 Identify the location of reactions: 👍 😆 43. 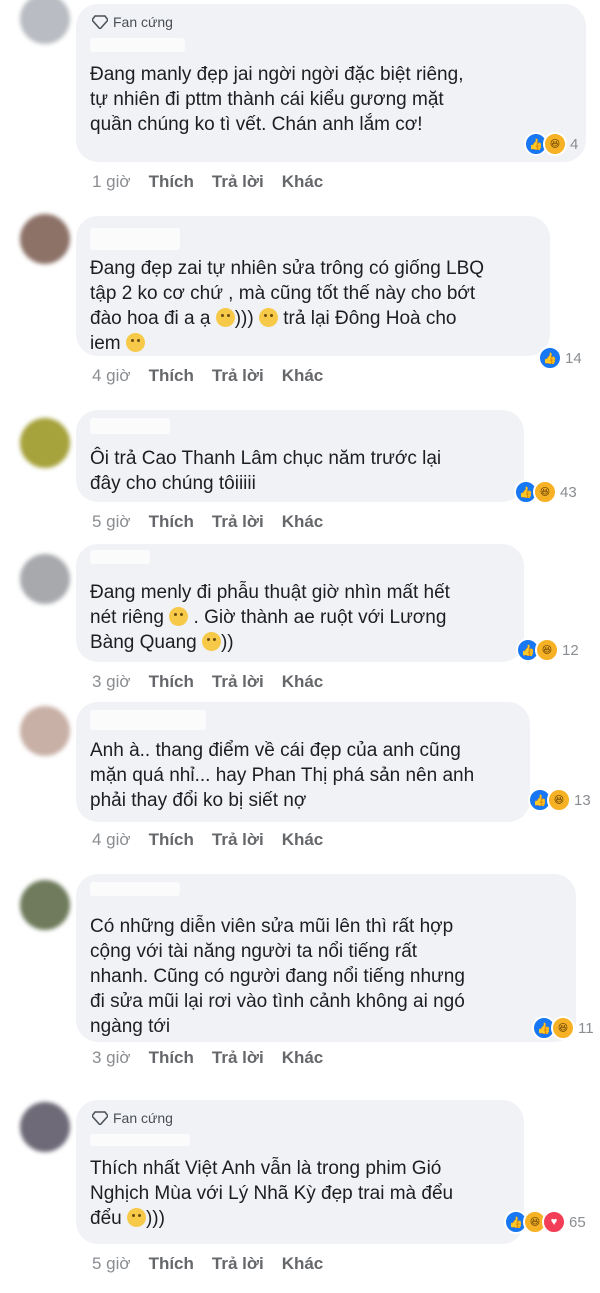
(545, 492).